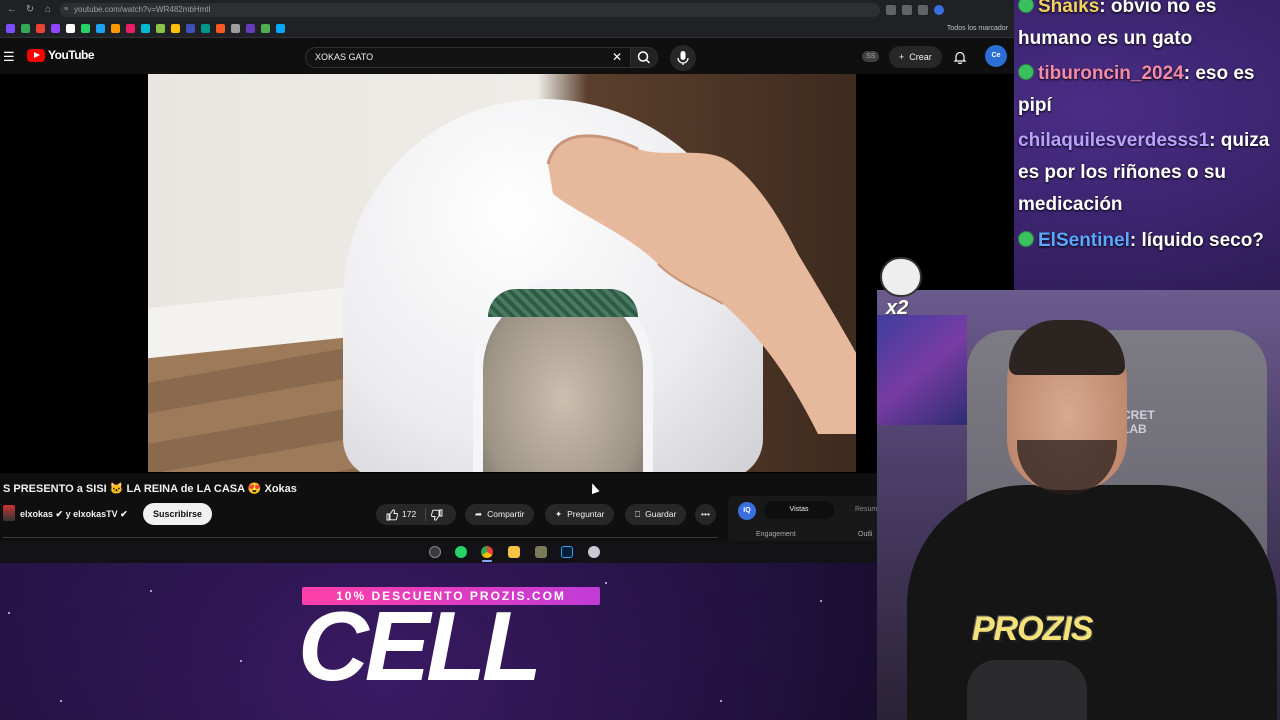 This screenshot has width=1280, height=720. Describe the element at coordinates (1092, 602) in the screenshot. I see `streamer-shirt` at that location.